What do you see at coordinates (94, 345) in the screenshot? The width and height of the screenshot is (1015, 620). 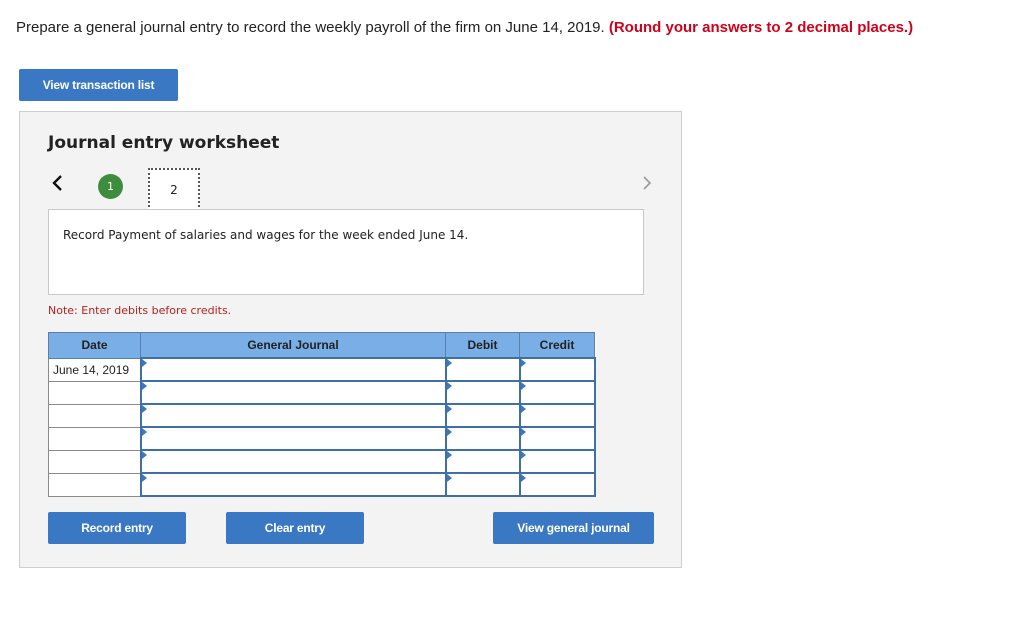 I see `header-date: Date` at bounding box center [94, 345].